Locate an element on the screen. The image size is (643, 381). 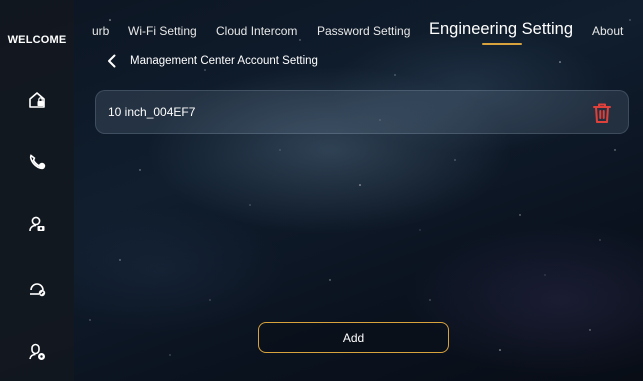
user-edit-icon is located at coordinates (37, 288).